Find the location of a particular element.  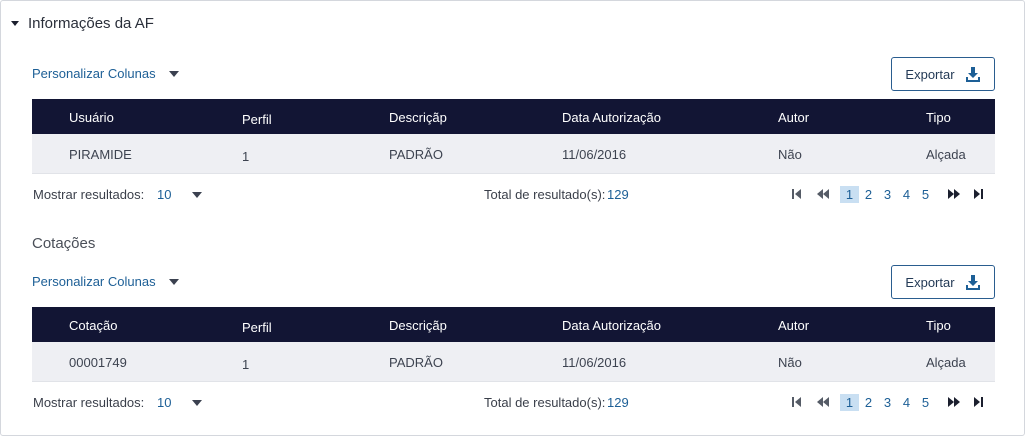

quotes-section-title: Cotações is located at coordinates (64, 243).